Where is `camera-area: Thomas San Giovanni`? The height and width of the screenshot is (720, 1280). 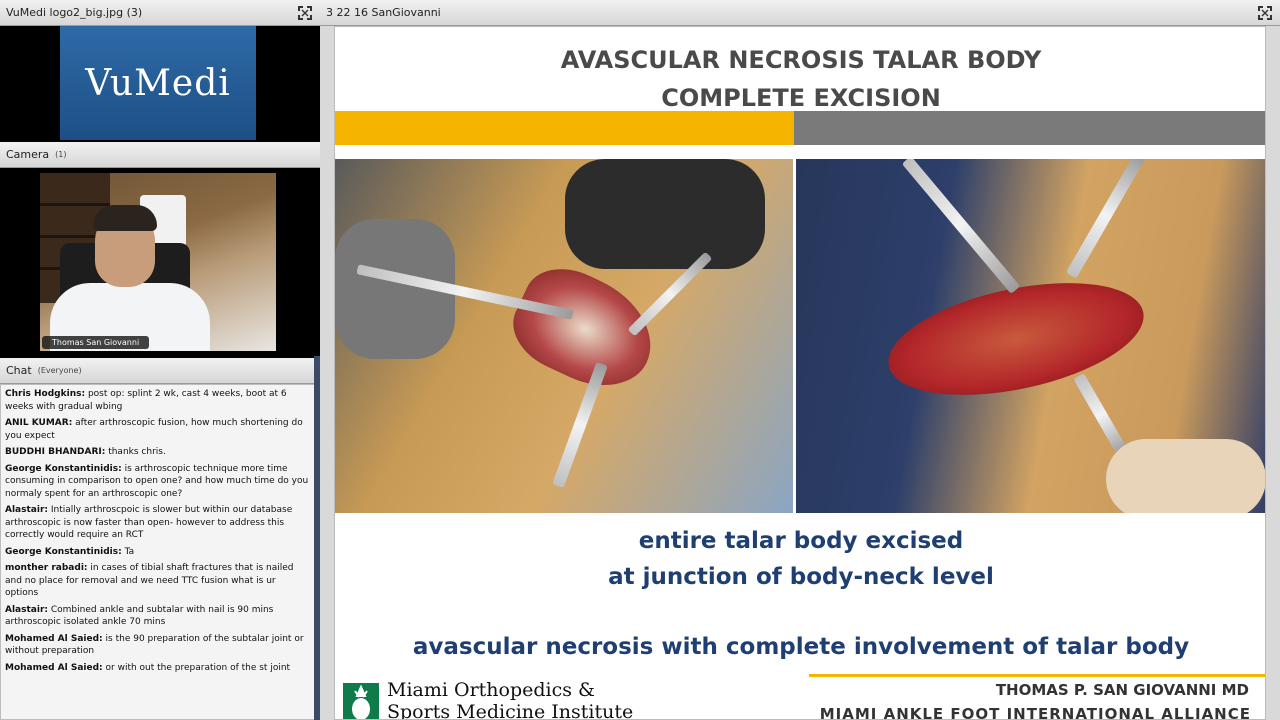
camera-area: Thomas San Giovanni is located at coordinates (160, 263).